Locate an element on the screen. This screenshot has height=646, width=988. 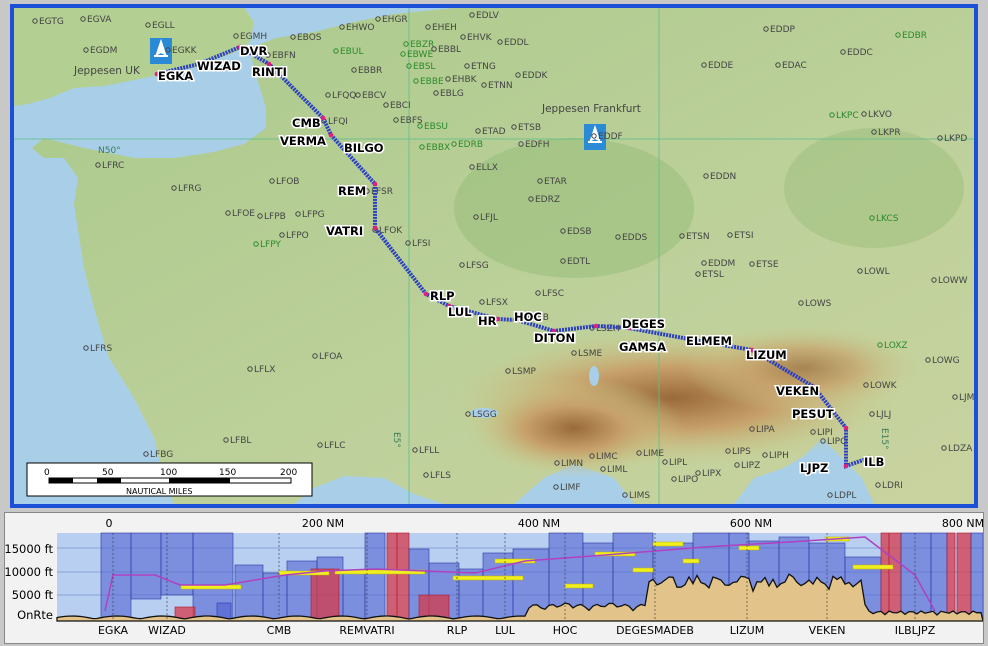
waypoint-rem: REM is located at coordinates (352, 191).